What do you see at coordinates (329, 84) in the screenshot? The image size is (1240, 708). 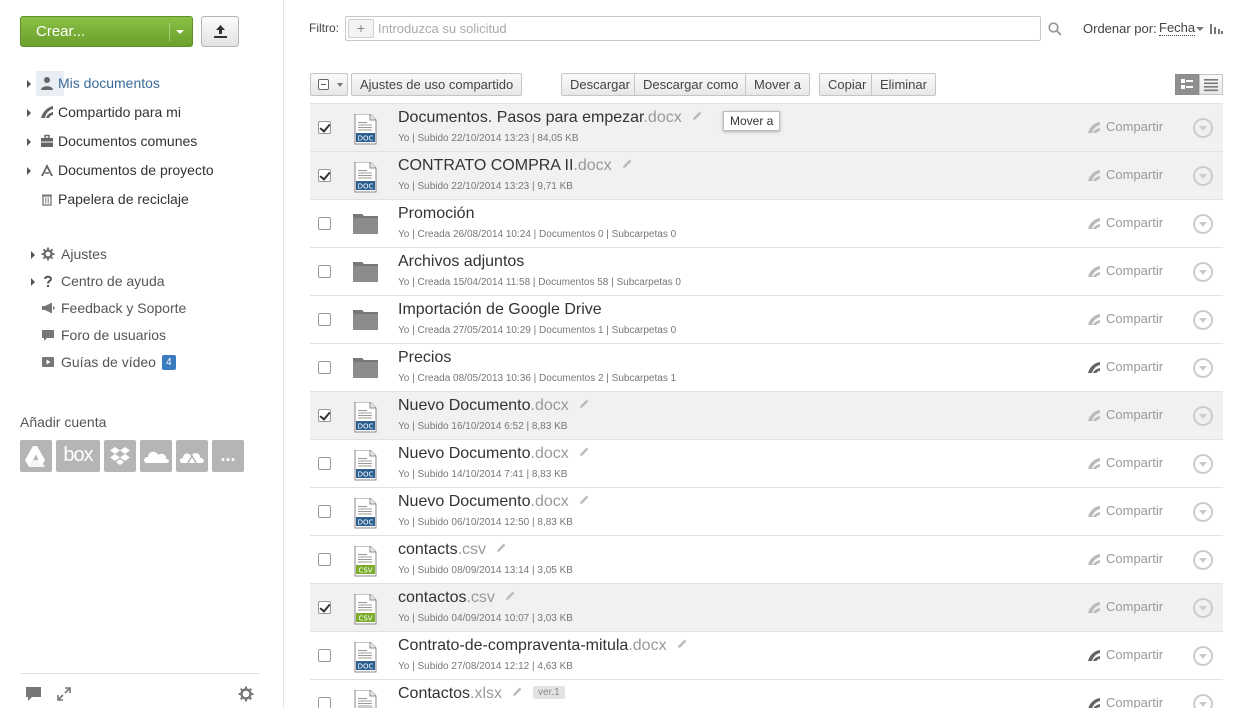 I see `select-all-checkbox` at bounding box center [329, 84].